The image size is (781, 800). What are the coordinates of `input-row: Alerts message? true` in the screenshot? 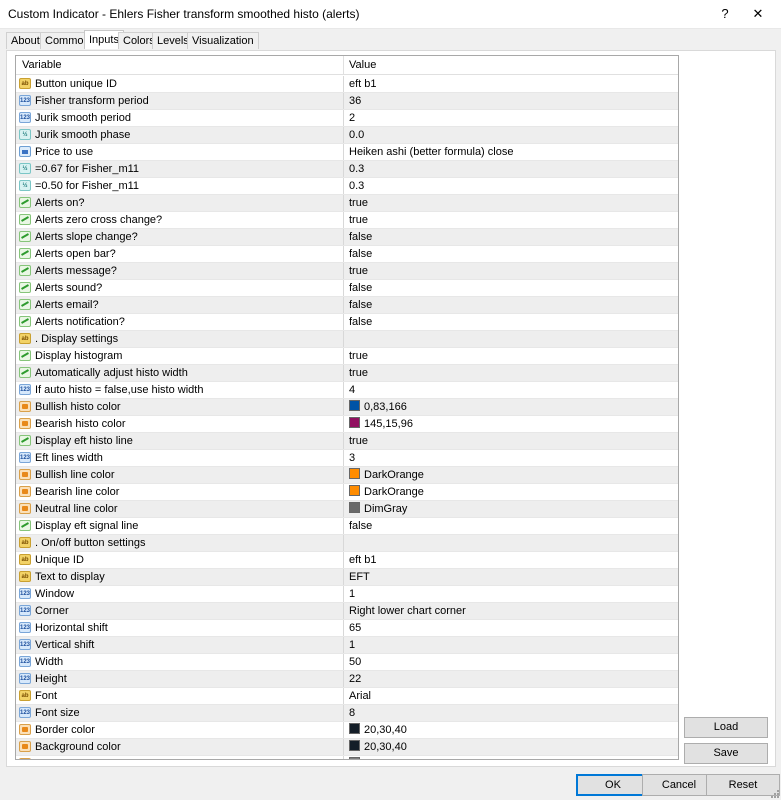 It's located at (347, 271).